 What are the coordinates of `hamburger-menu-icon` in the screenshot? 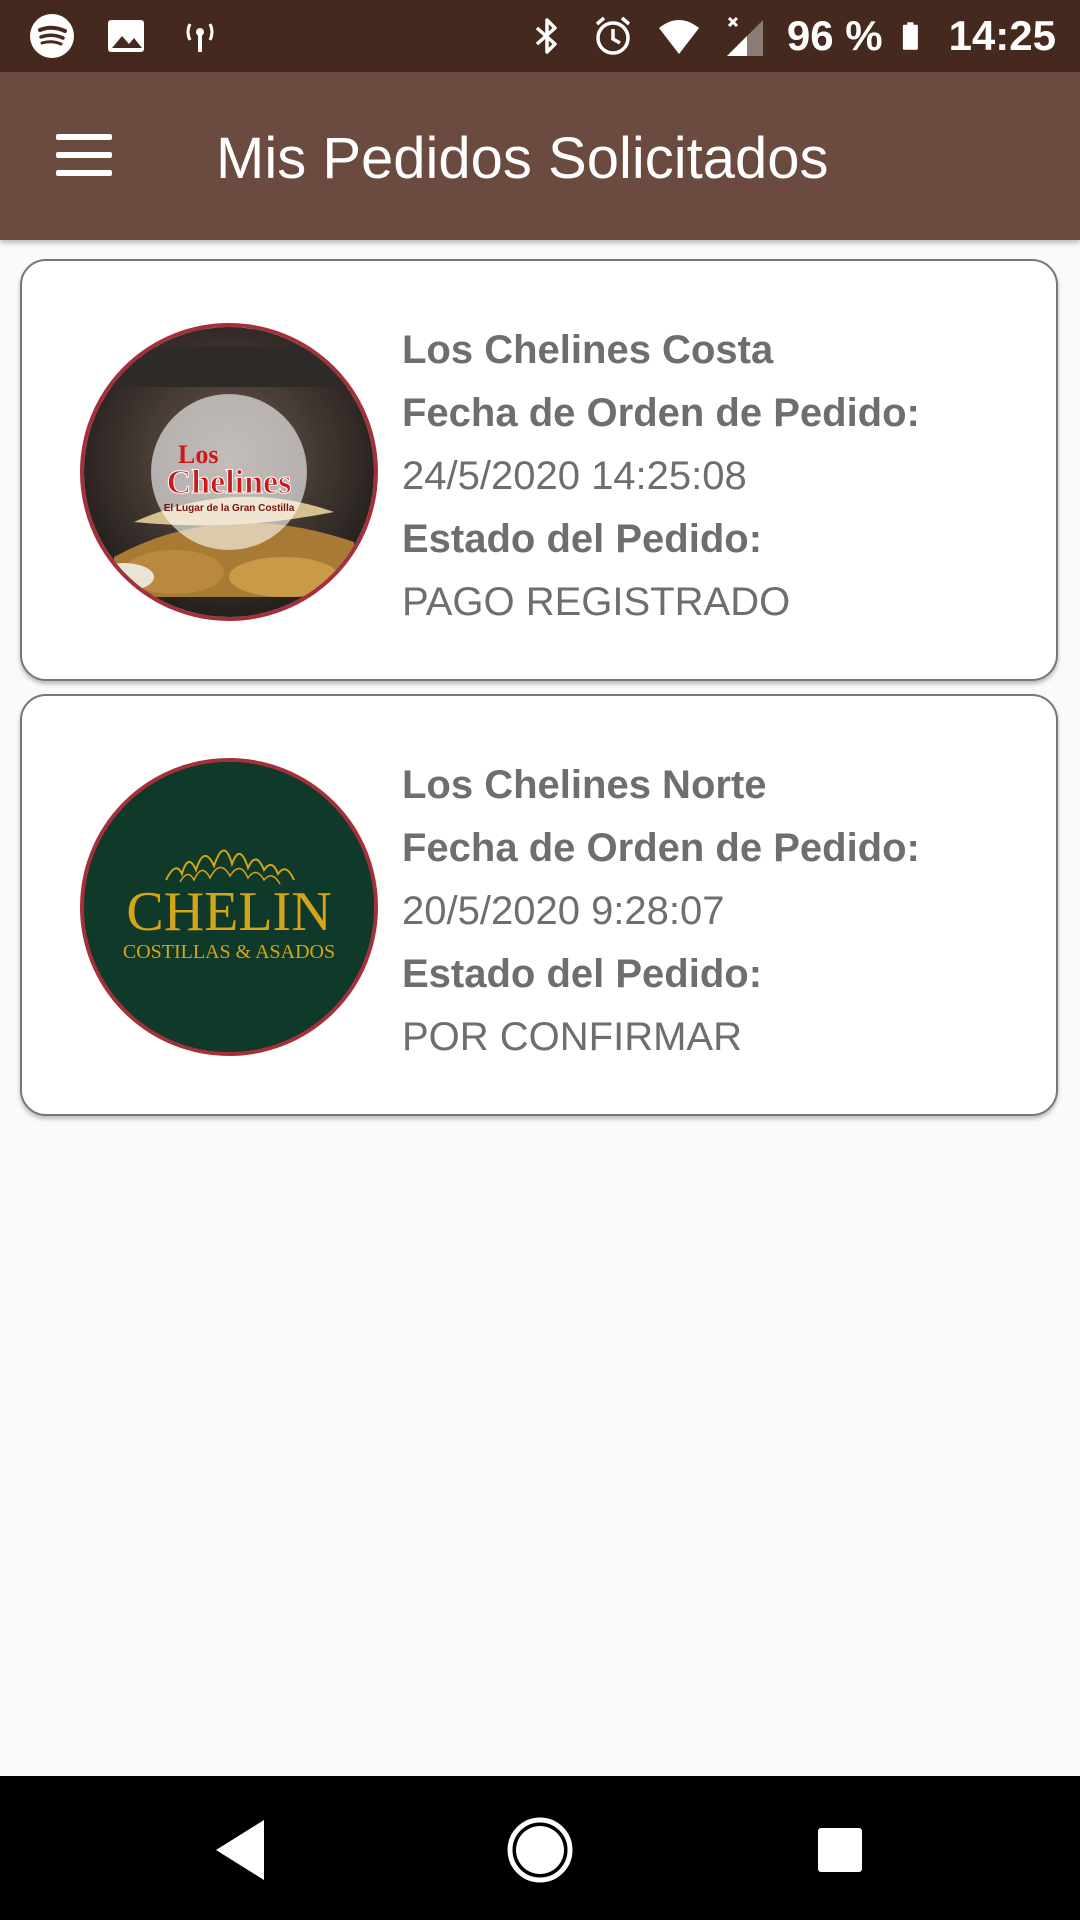 It's located at (84, 155).